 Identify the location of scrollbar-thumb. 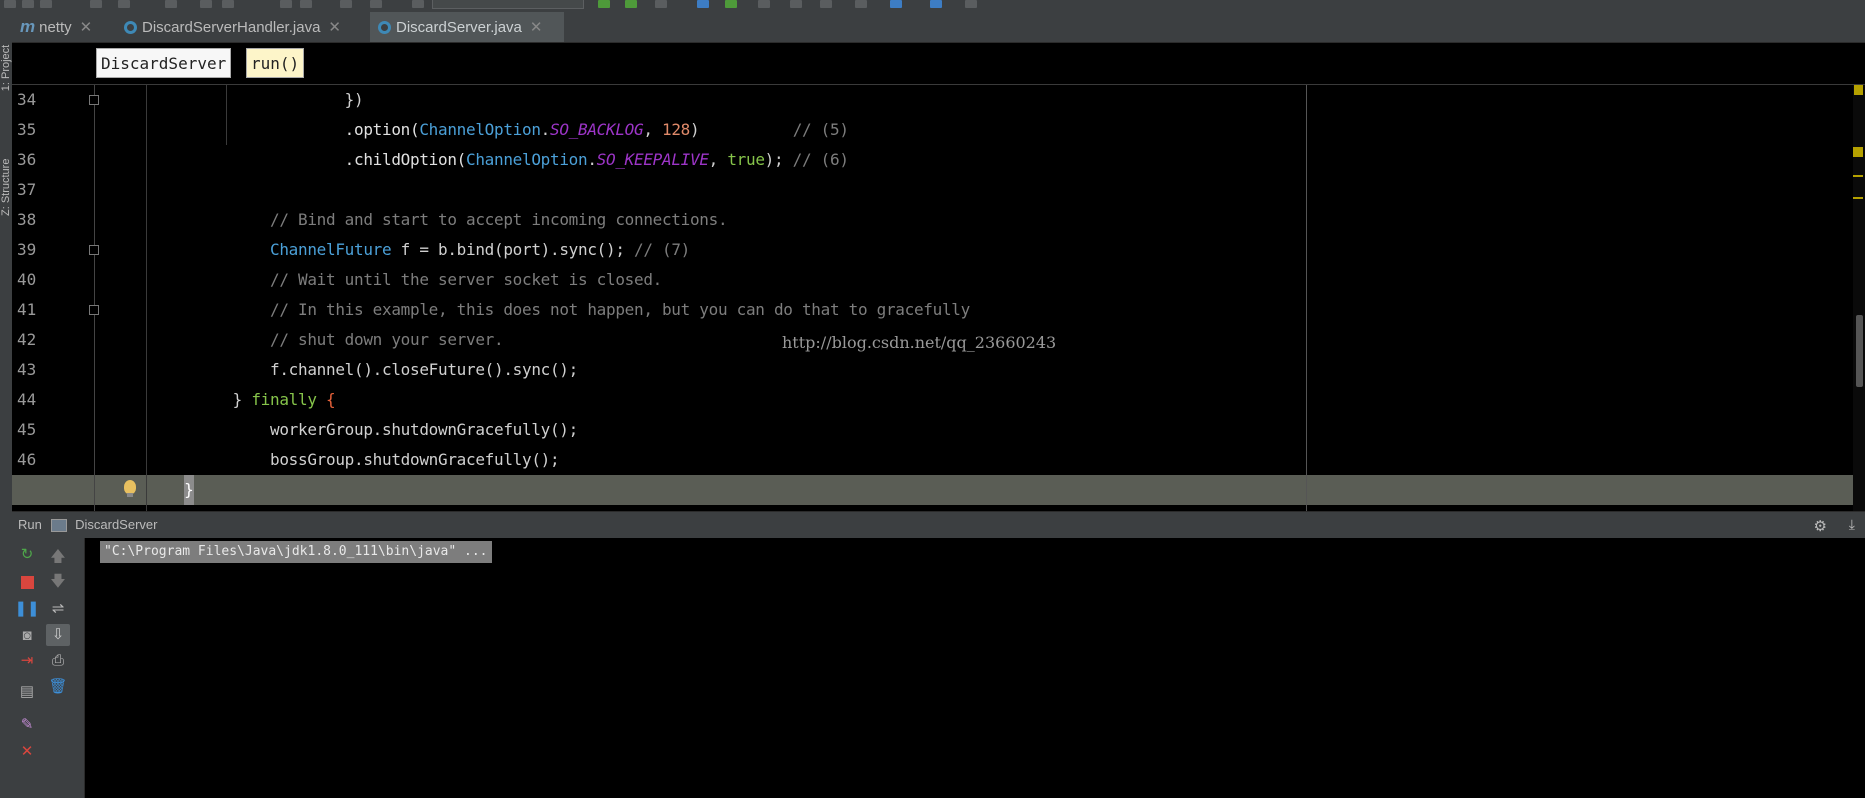
(1859, 351).